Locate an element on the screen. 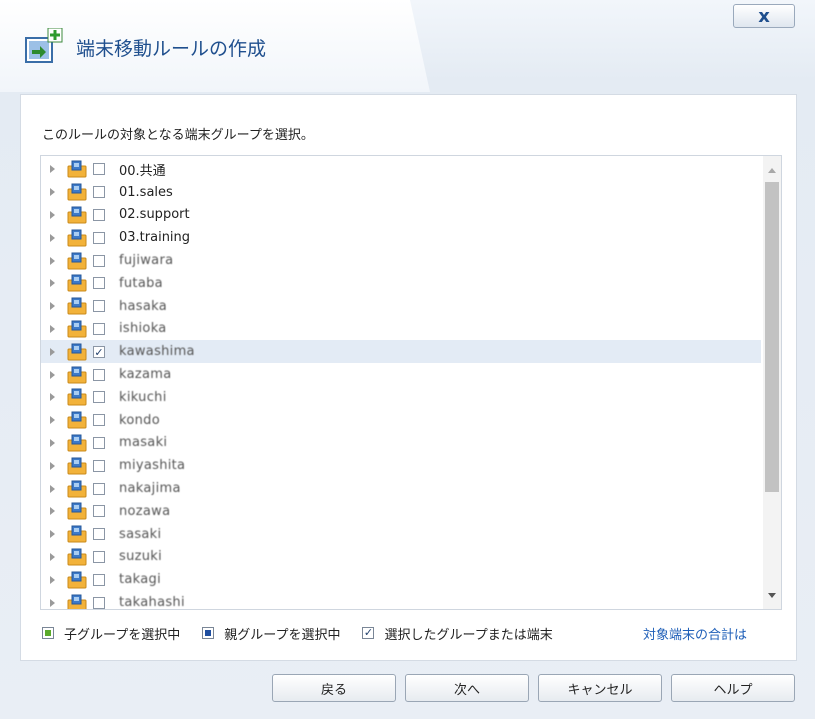 The height and width of the screenshot is (719, 815). tree-row: hasaka is located at coordinates (401, 306).